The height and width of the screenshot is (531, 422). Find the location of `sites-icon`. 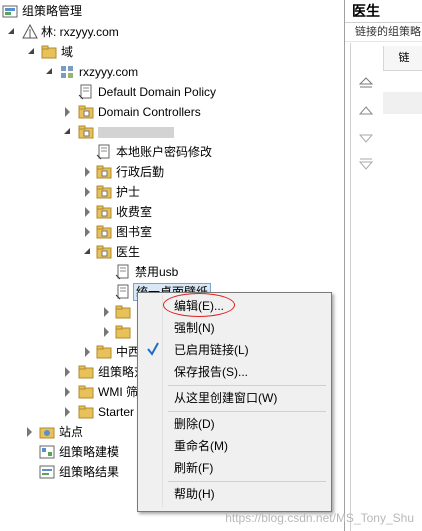

sites-icon is located at coordinates (47, 432).